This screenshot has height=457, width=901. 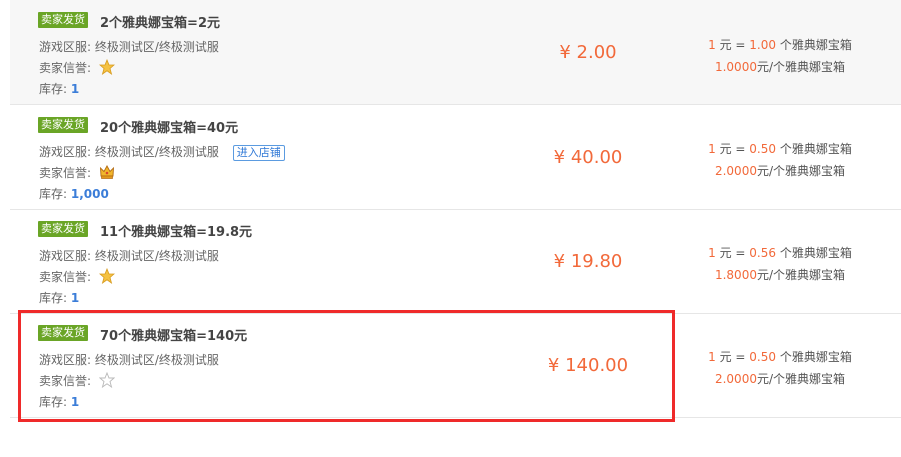 What do you see at coordinates (780, 253) in the screenshot?
I see `rate-per-yuan: 1 元 = 0.56 个雅典娜宝箱` at bounding box center [780, 253].